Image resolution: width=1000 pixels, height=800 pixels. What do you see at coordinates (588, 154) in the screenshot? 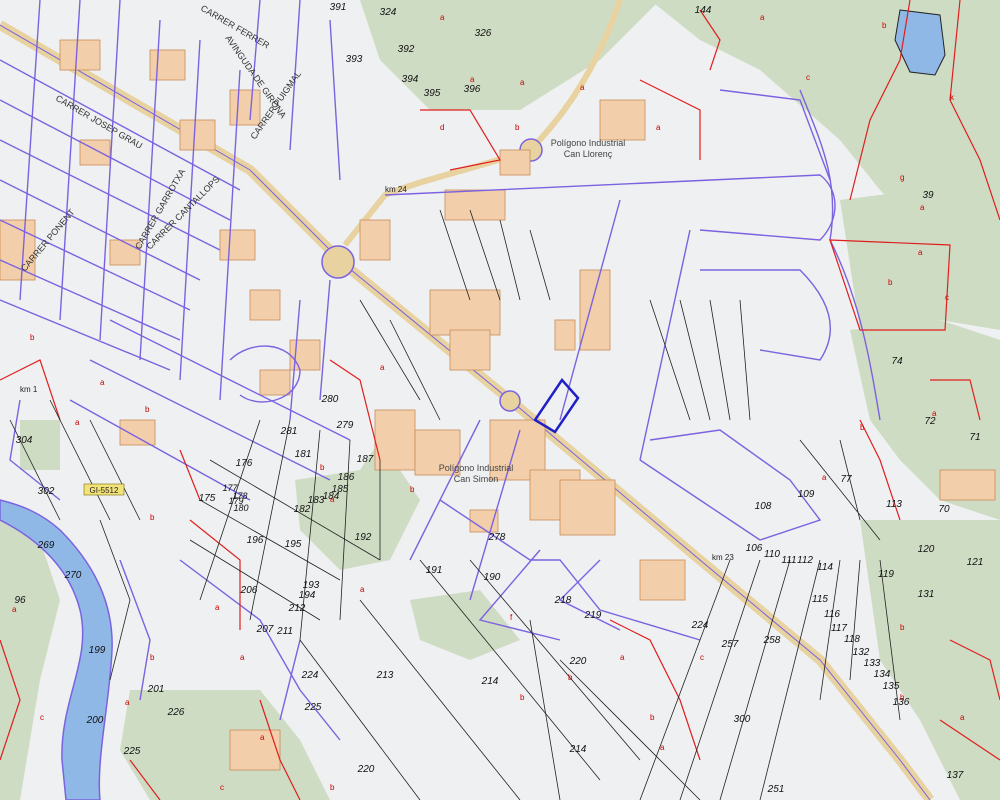
I see `svg-text: Can Llorenç` at bounding box center [588, 154].